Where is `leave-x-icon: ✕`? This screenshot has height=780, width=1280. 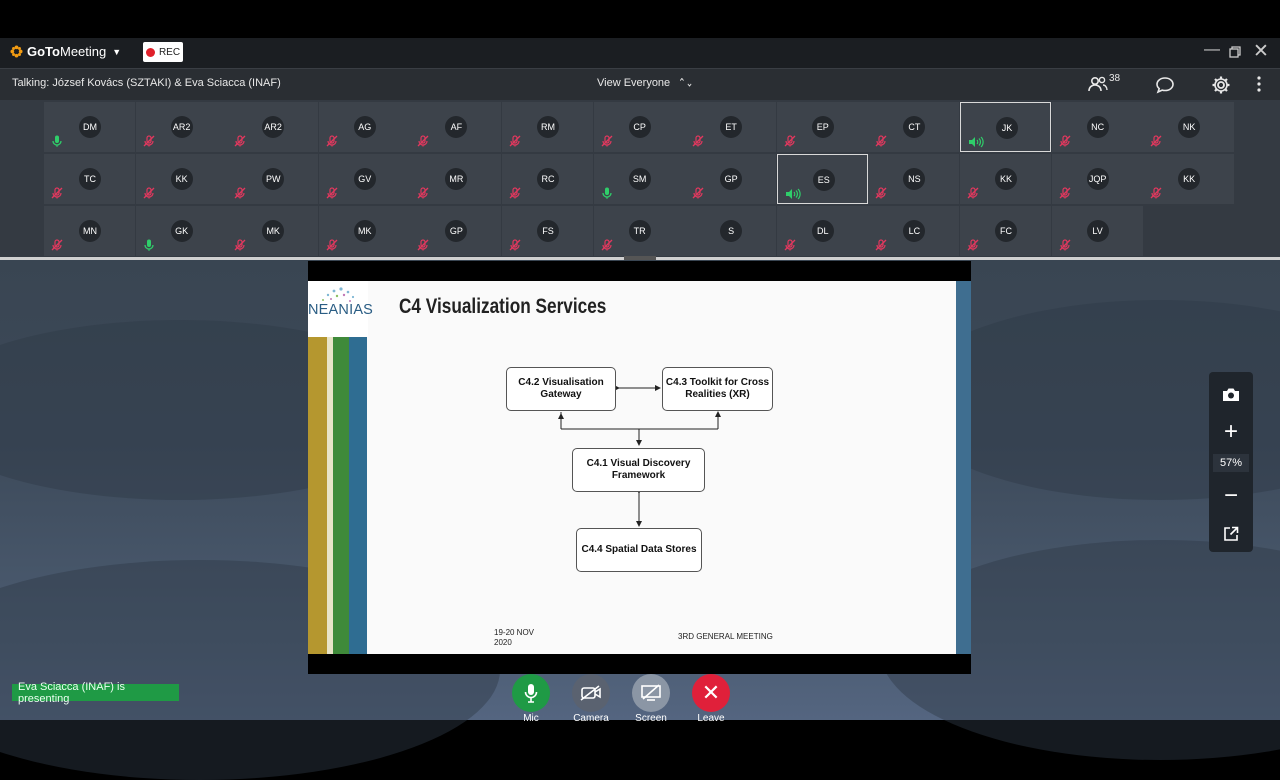
leave-x-icon: ✕ is located at coordinates (711, 692).